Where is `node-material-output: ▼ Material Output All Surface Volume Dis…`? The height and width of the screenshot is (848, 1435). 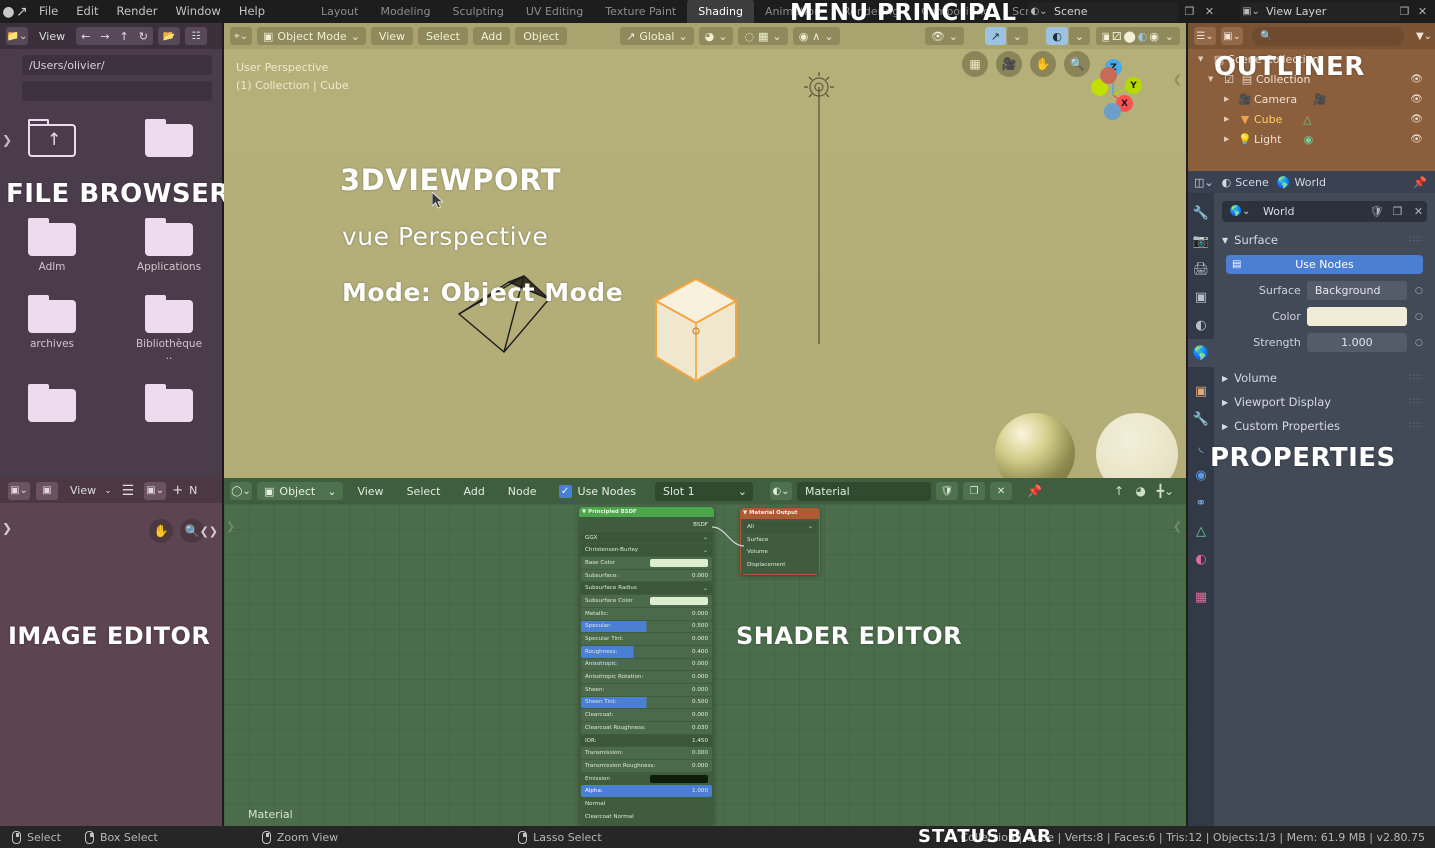
node-material-output: ▼ Material Output All Surface Volume Dis… is located at coordinates (780, 541).